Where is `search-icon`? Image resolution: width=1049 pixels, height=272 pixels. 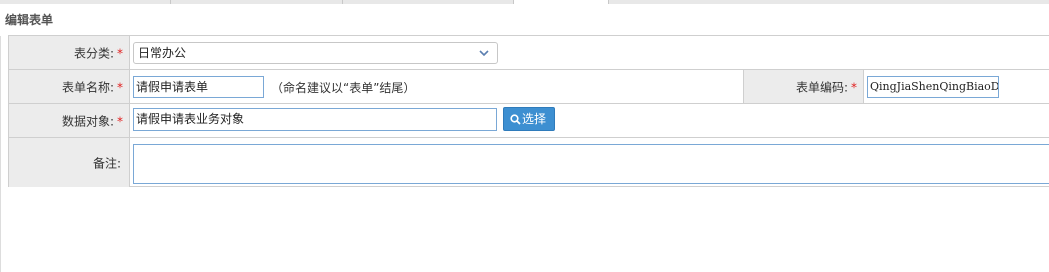
search-icon is located at coordinates (515, 119).